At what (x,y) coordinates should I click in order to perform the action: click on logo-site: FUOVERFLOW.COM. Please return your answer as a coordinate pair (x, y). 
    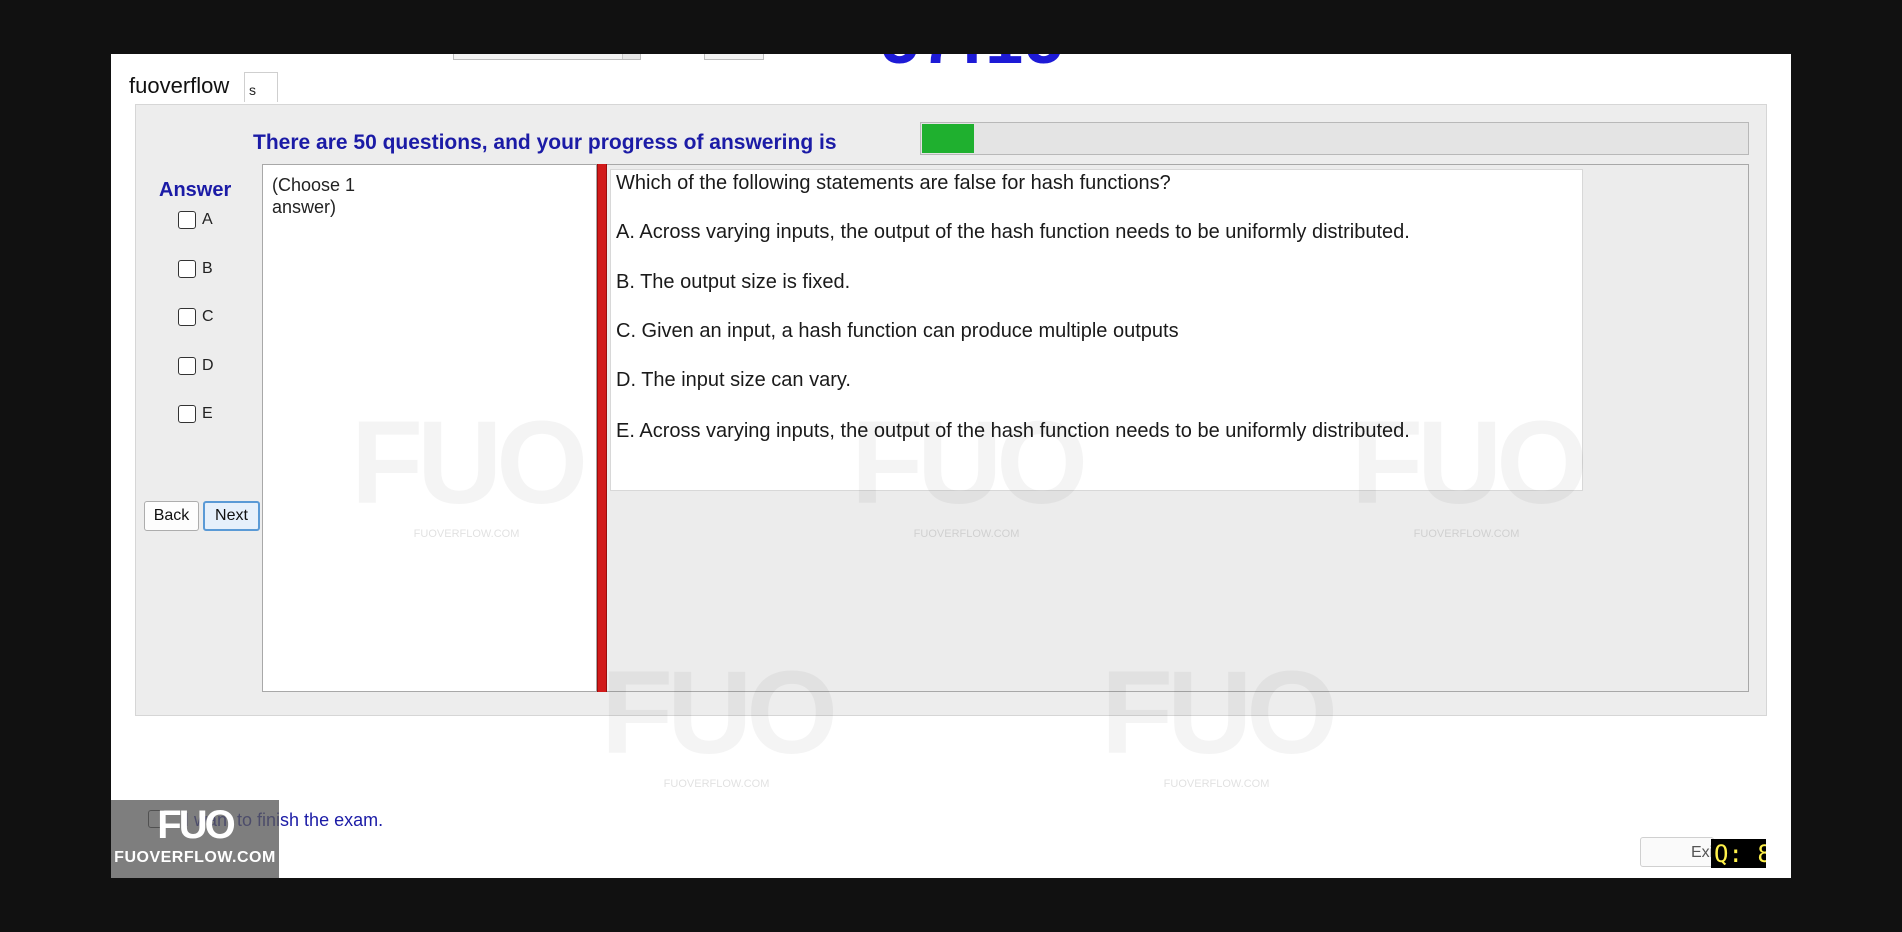
    Looking at the image, I should click on (195, 857).